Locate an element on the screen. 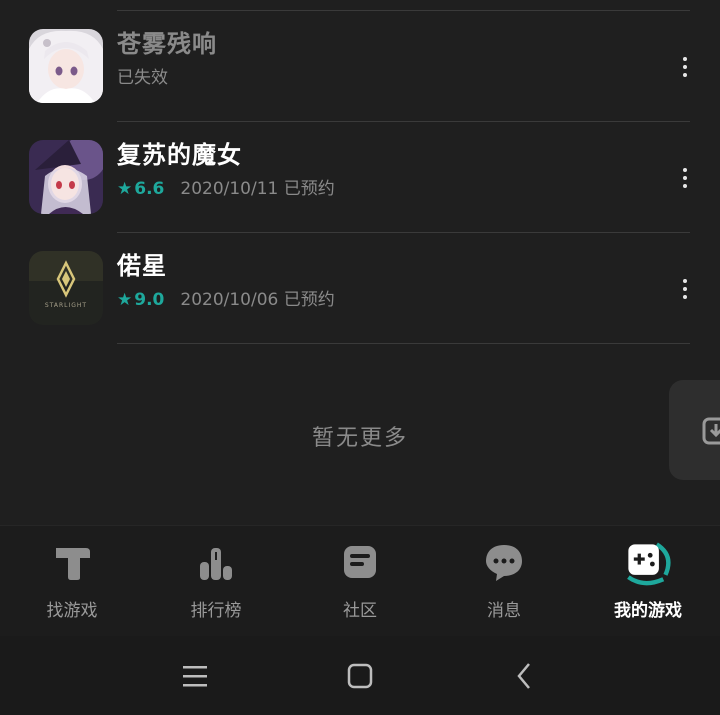  gamepad-icon is located at coordinates (649, 564).